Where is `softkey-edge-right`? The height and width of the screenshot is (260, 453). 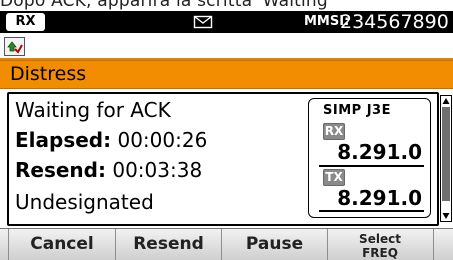 softkey-edge-right is located at coordinates (443, 244).